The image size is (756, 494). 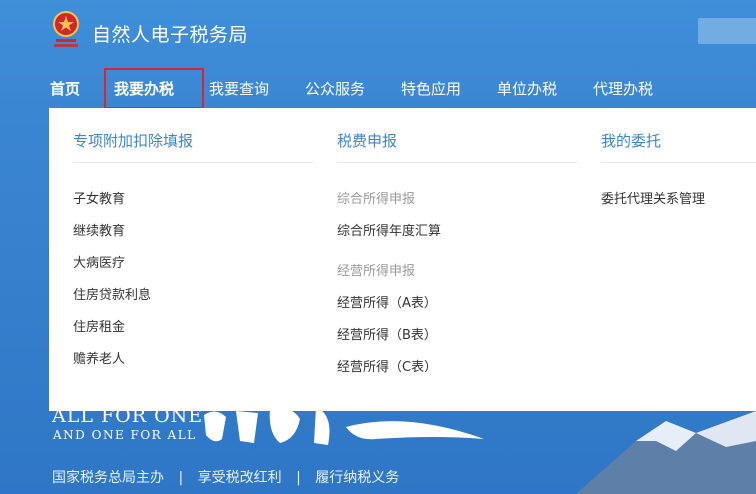 What do you see at coordinates (99, 197) in the screenshot?
I see `menu-item-children-education: 子女教育` at bounding box center [99, 197].